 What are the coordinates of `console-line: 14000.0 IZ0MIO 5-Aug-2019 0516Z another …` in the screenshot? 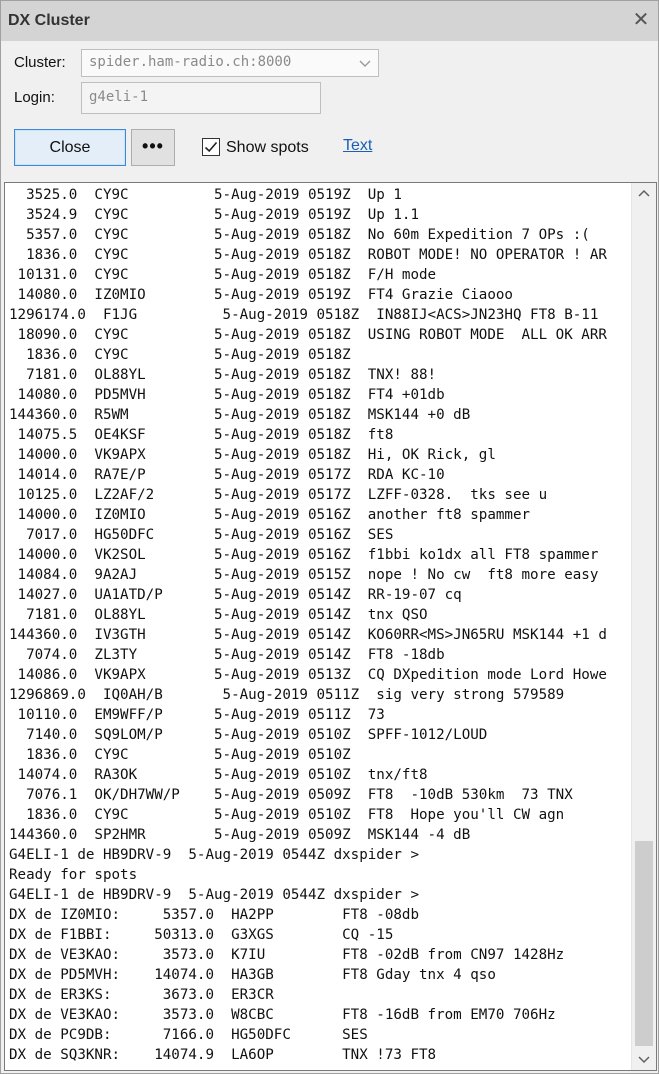 It's located at (270, 515).